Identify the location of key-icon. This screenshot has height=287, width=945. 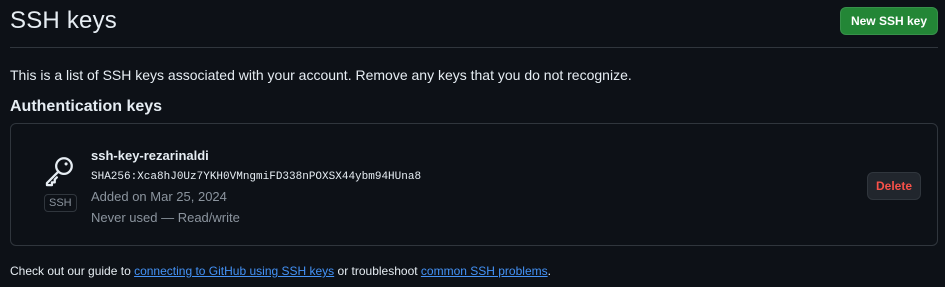
(59, 171).